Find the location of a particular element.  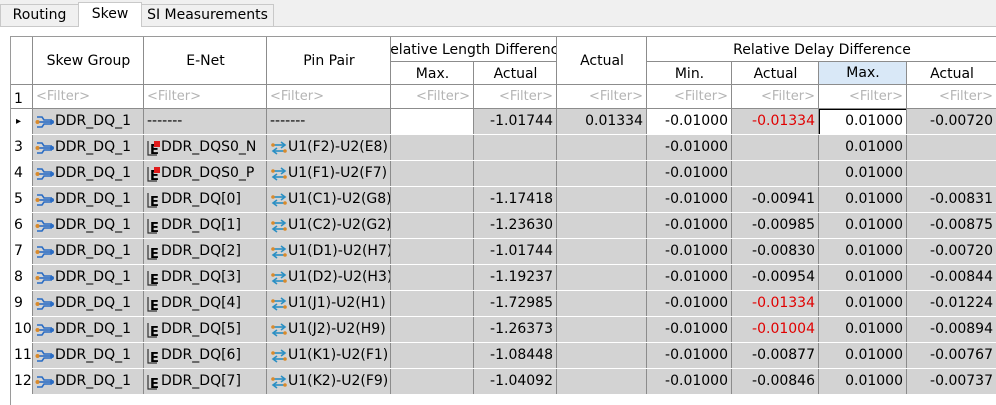

e-net-cell: E DDR_DQ[3] is located at coordinates (205, 278).